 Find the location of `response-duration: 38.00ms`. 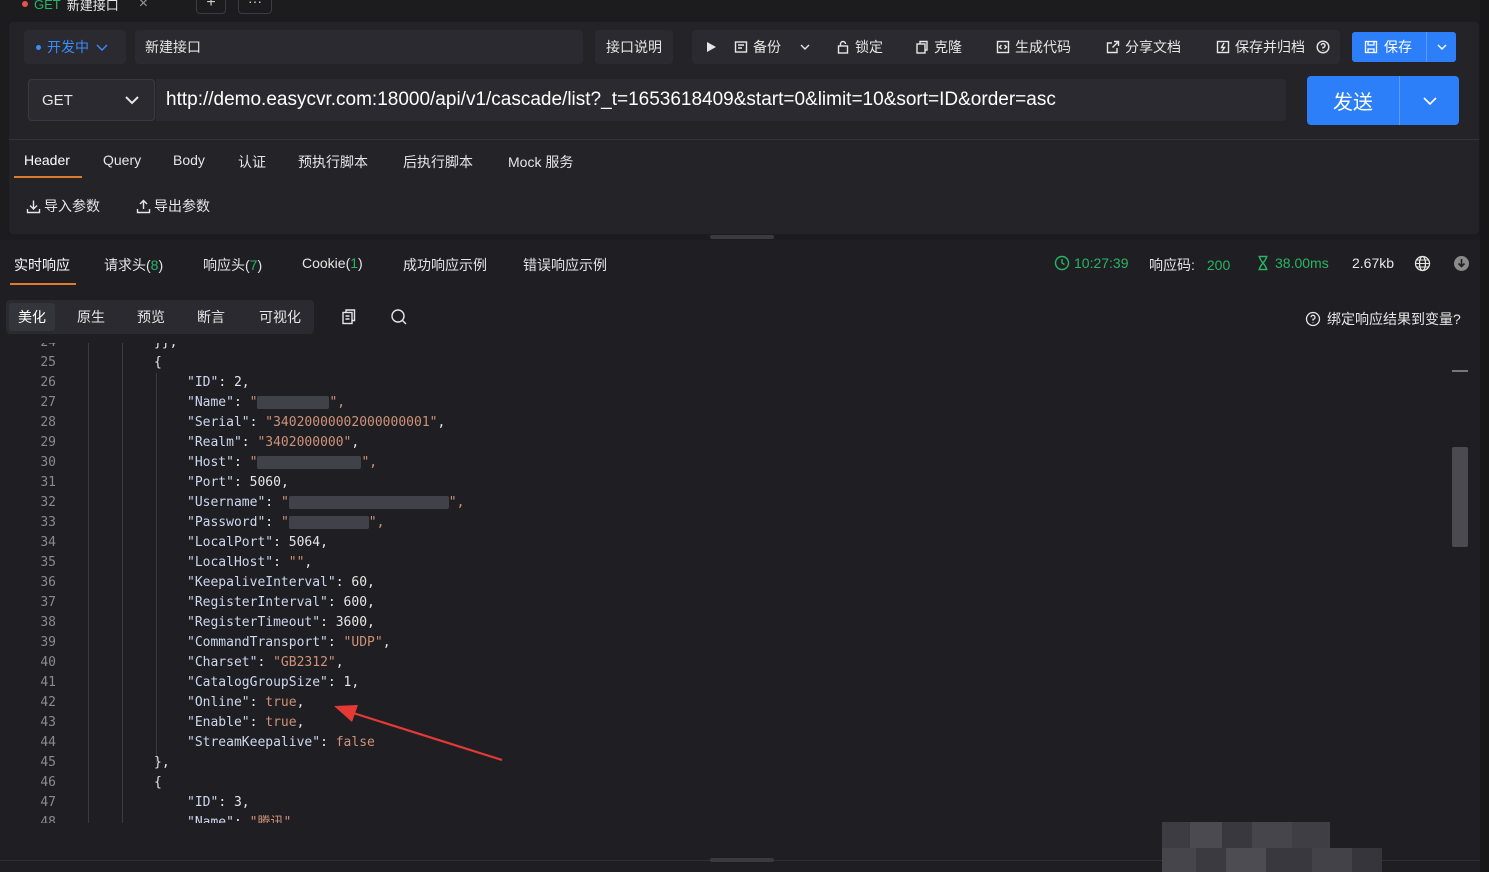

response-duration: 38.00ms is located at coordinates (1292, 263).